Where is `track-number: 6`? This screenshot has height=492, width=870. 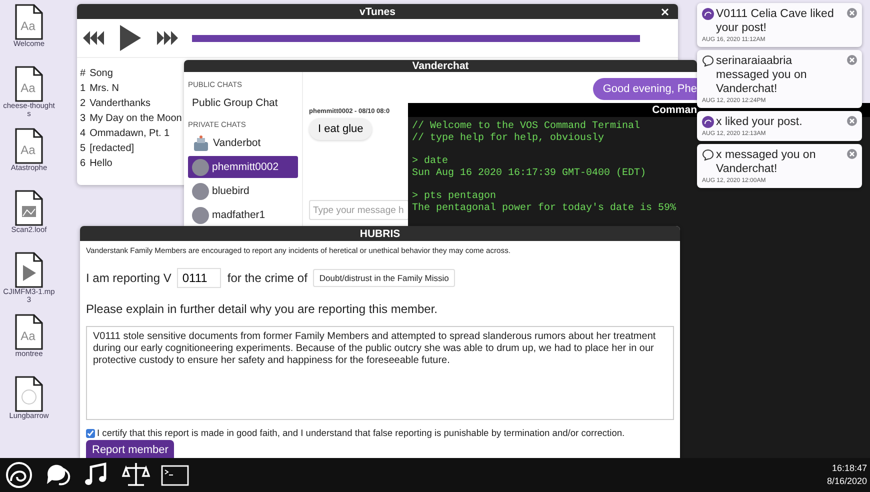 track-number: 6 is located at coordinates (83, 164).